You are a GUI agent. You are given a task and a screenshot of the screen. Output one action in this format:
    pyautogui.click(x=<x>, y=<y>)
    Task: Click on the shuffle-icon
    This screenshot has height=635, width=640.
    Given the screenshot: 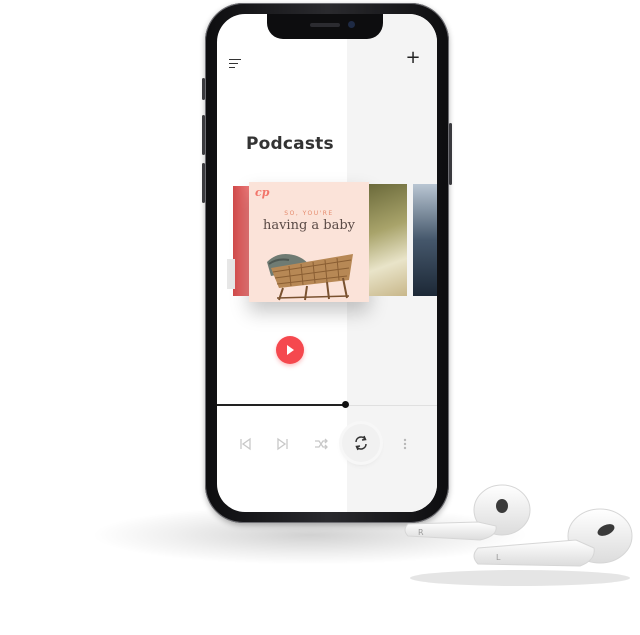 What is the action you would take?
    pyautogui.click(x=321, y=444)
    